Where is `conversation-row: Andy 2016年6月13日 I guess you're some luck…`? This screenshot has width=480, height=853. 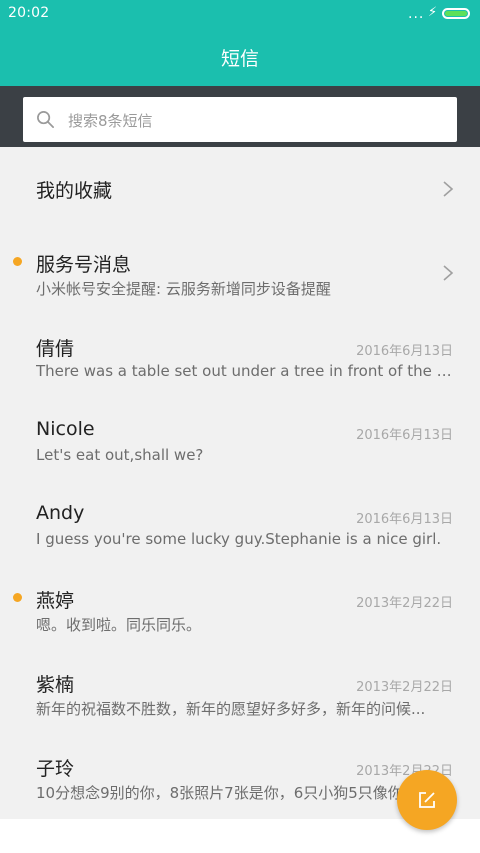
conversation-row: Andy 2016年6月13日 I guess you're some luck… is located at coordinates (240, 525).